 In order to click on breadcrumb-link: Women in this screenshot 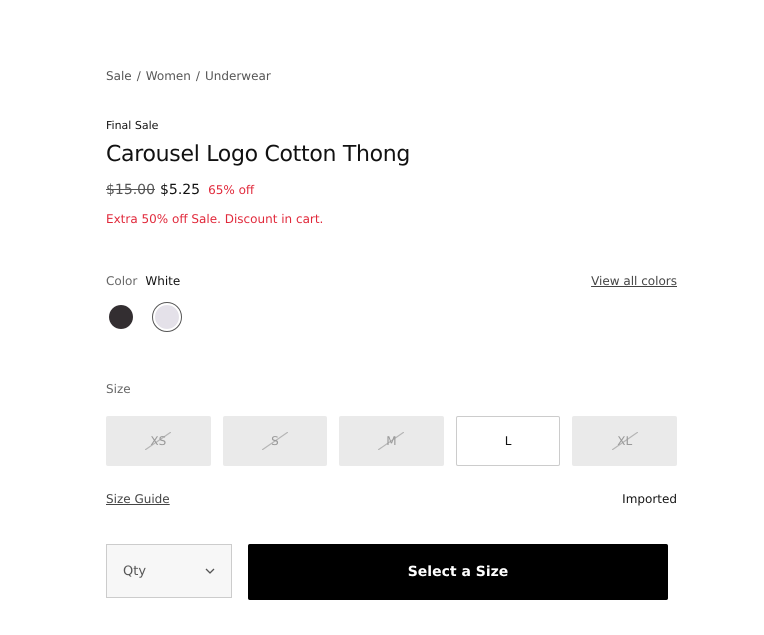, I will do `click(168, 76)`.